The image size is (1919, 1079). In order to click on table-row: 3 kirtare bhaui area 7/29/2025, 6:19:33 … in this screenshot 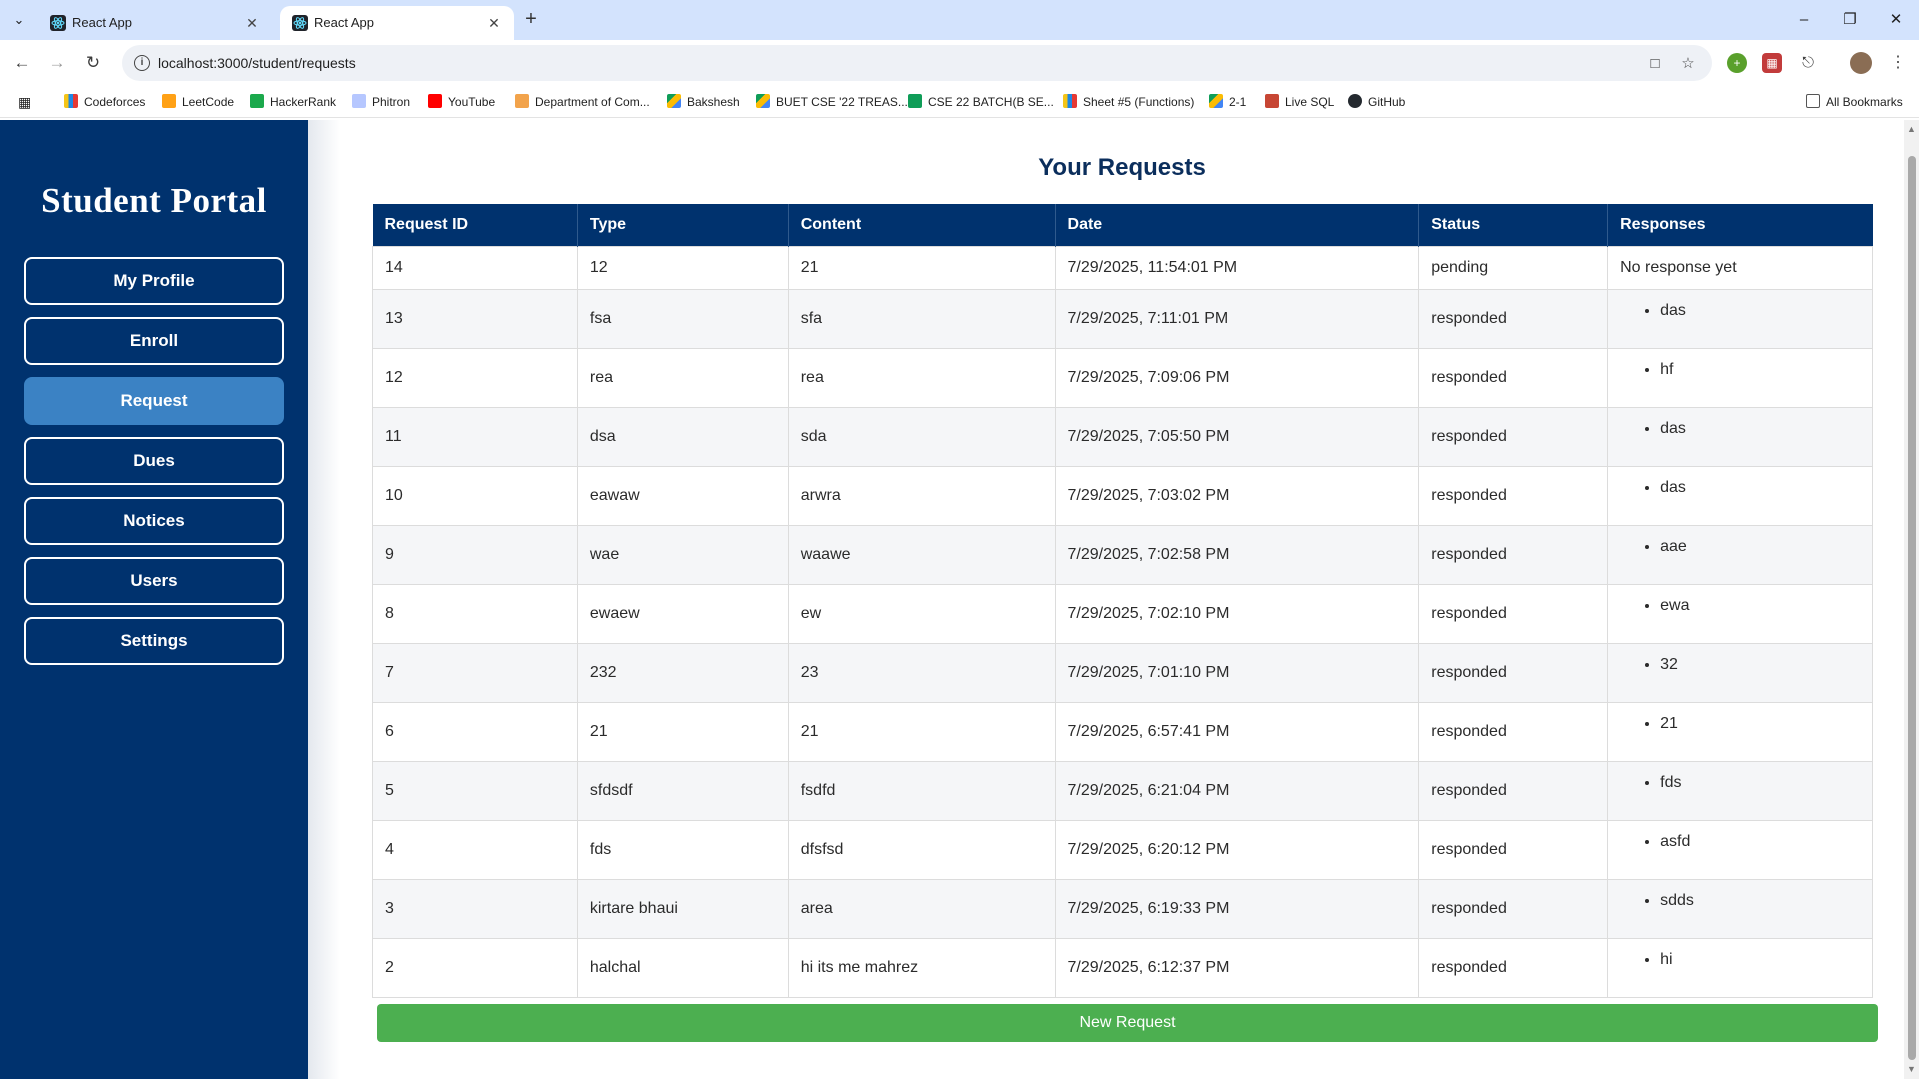, I will do `click(1122, 908)`.